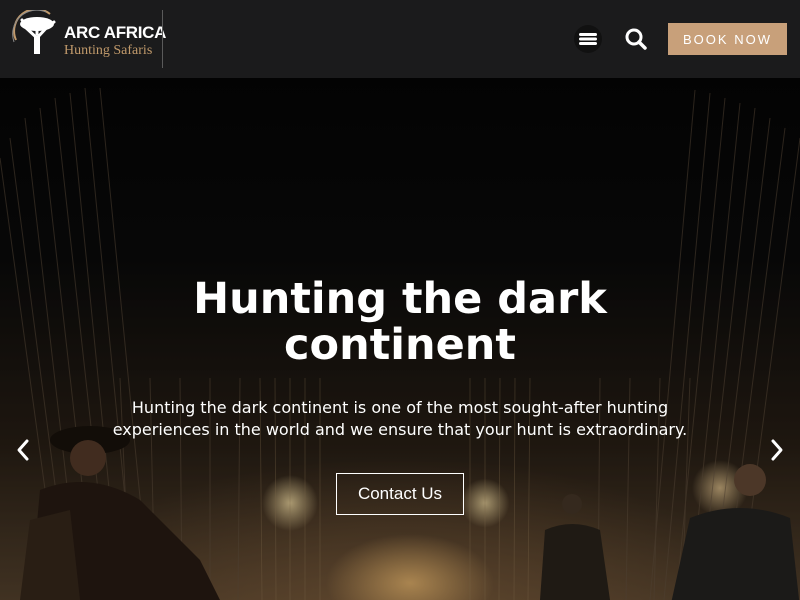 The height and width of the screenshot is (600, 800). What do you see at coordinates (400, 39) in the screenshot?
I see `site-header: ARC AFRICA Hunting Safaris BOOK NOW` at bounding box center [400, 39].